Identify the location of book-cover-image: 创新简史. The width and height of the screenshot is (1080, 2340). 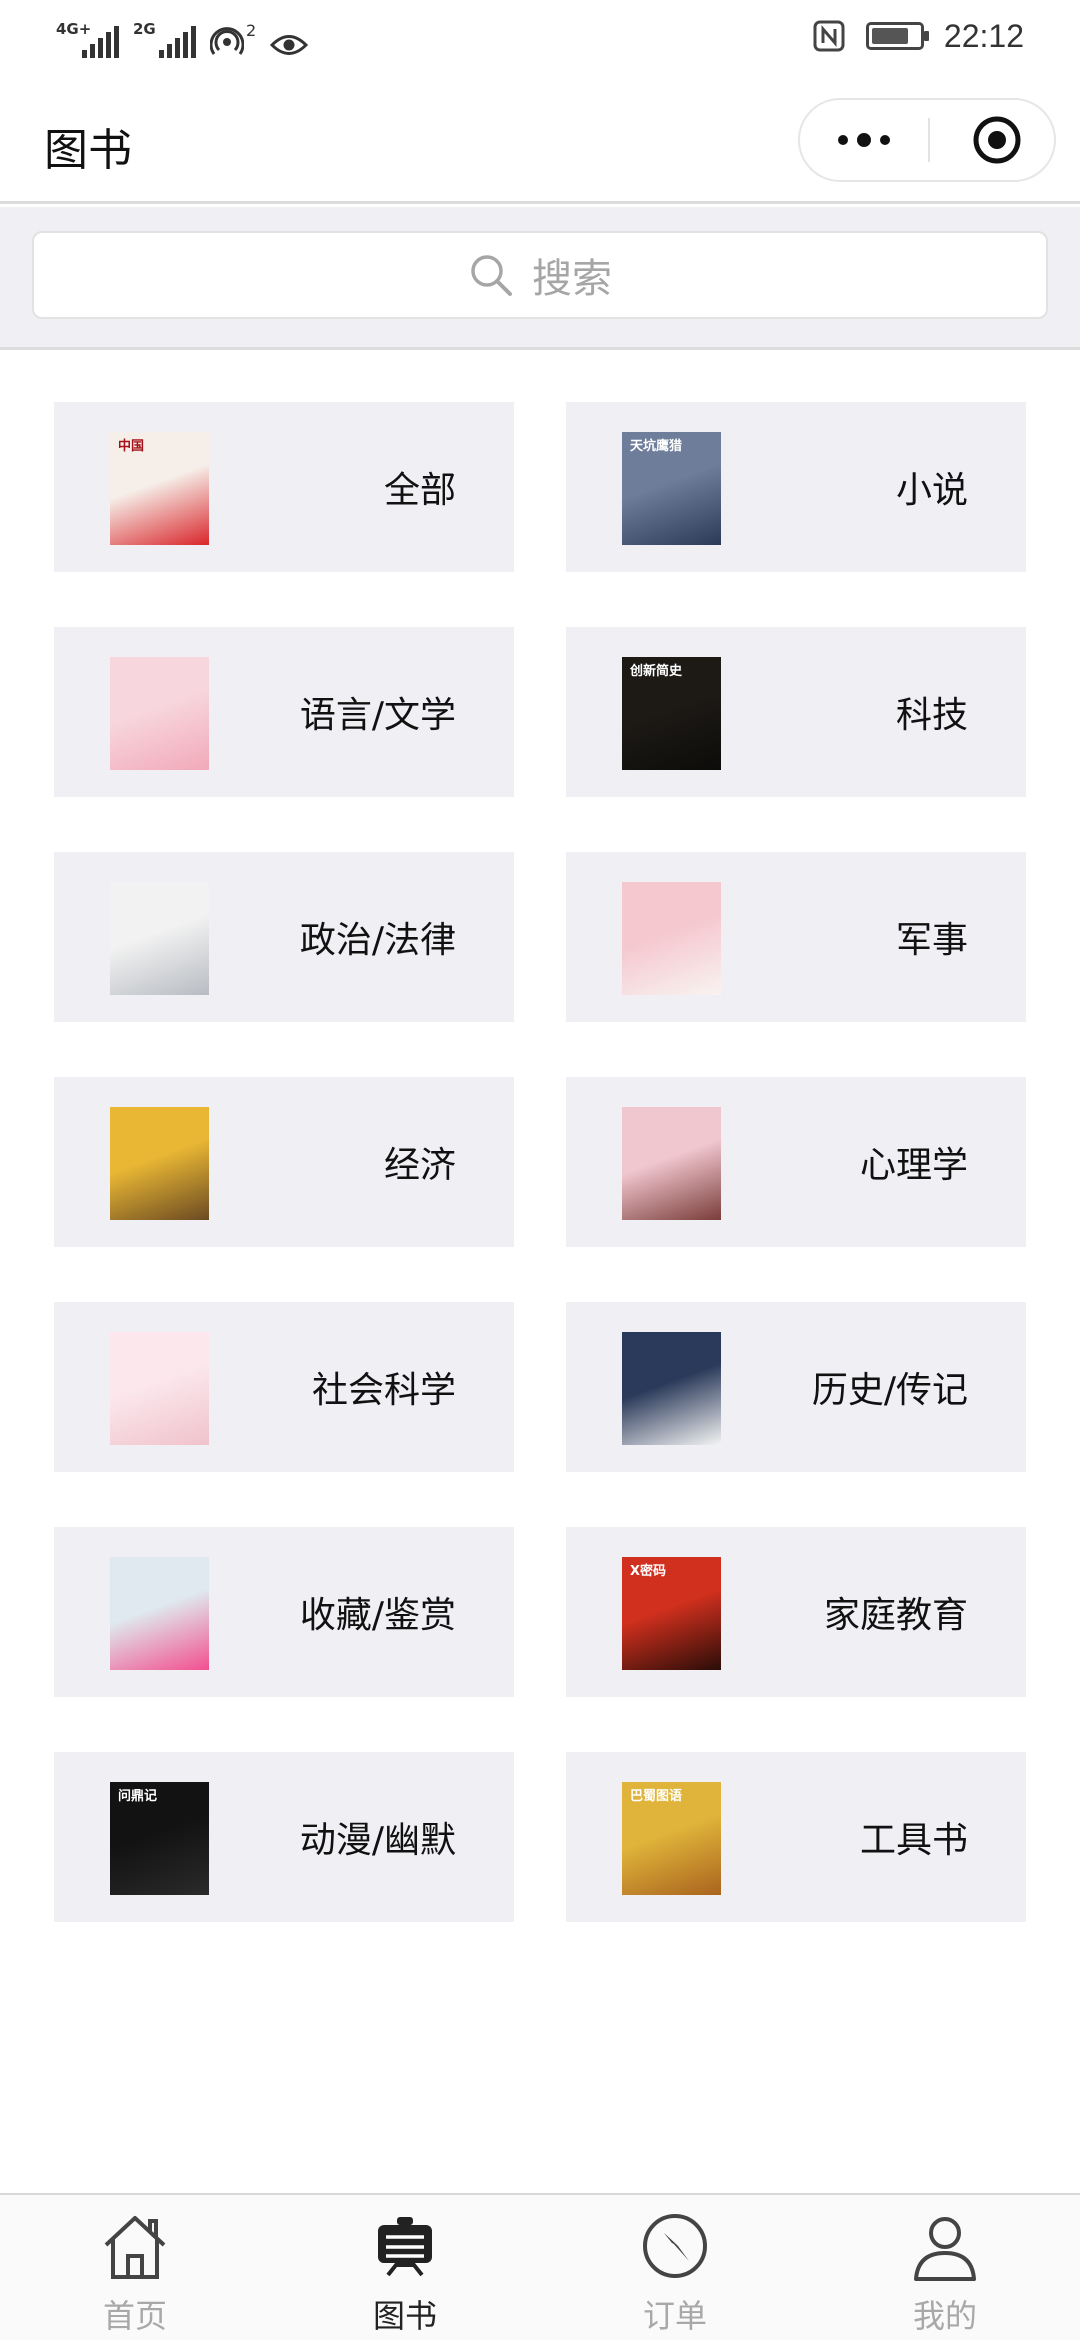
(671, 713).